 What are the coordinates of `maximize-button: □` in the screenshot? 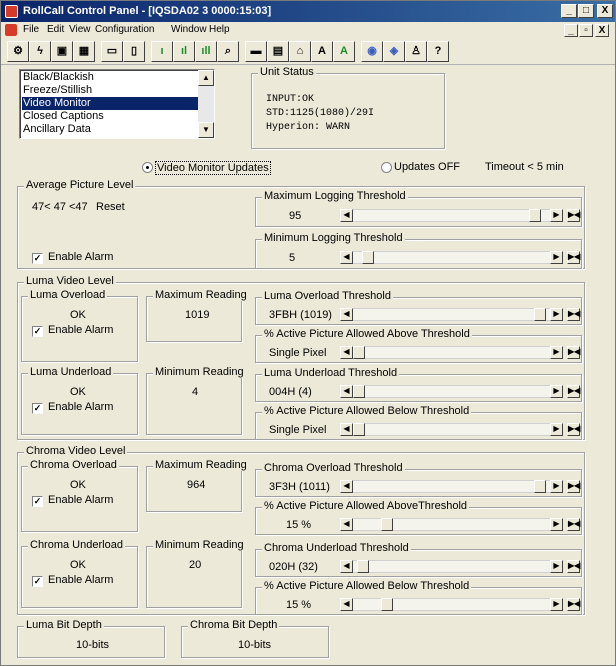 It's located at (586, 11).